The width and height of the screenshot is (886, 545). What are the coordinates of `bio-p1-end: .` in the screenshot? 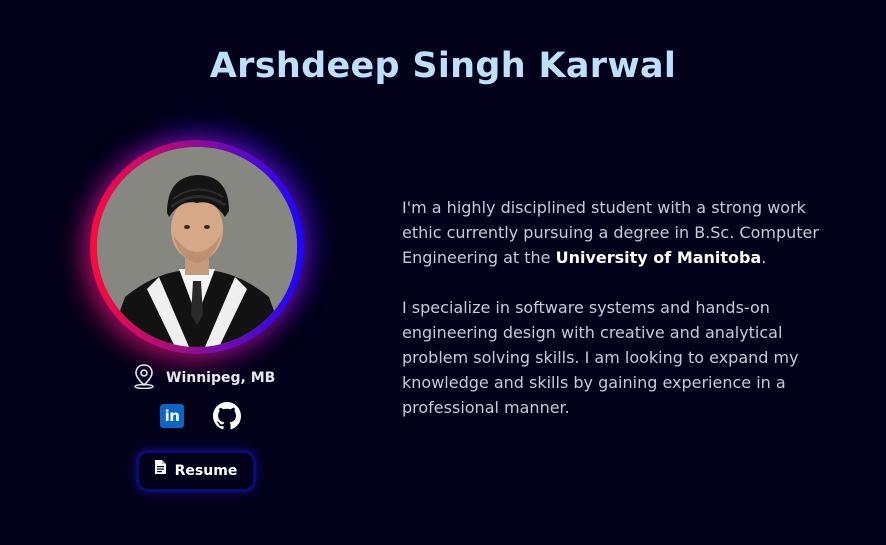 It's located at (764, 257).